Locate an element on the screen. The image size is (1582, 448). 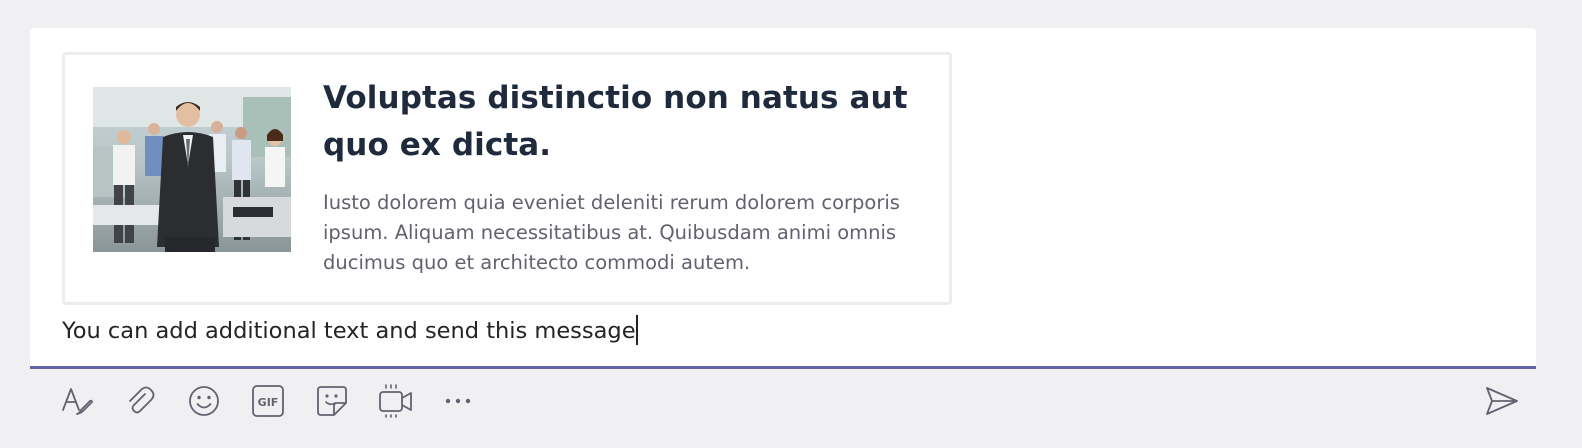
more-options-button is located at coordinates (458, 401).